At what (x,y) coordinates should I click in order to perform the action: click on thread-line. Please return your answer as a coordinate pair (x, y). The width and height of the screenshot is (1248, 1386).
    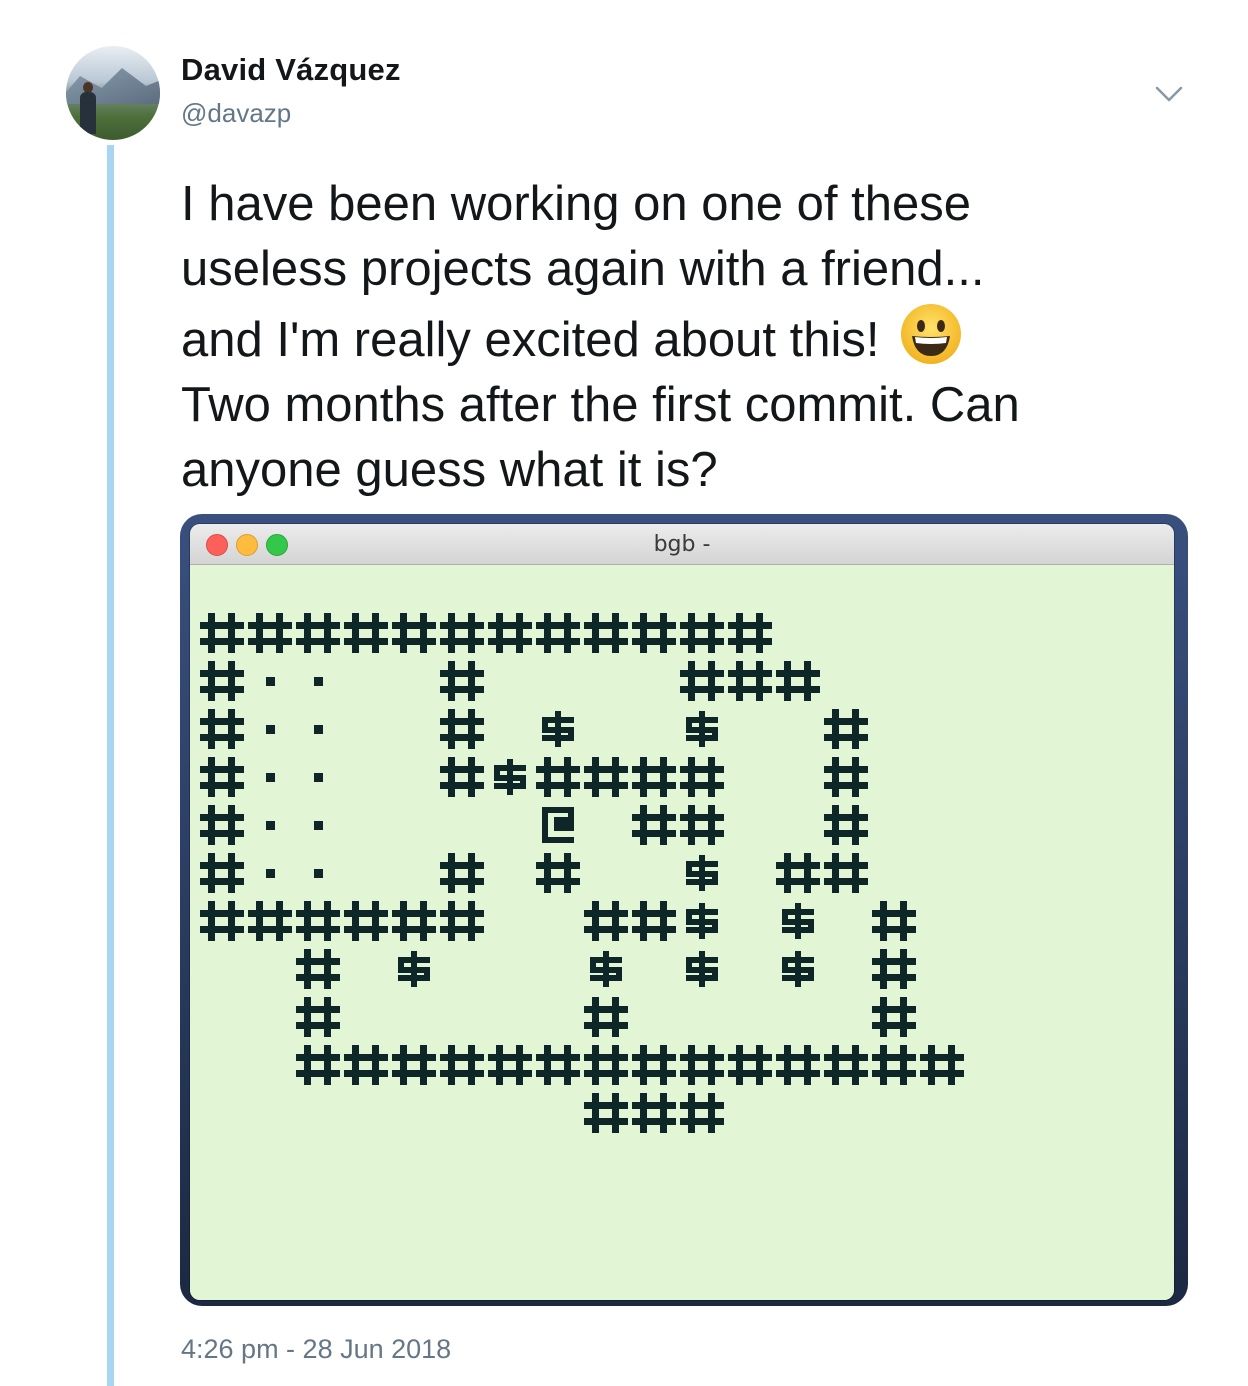
    Looking at the image, I should click on (110, 765).